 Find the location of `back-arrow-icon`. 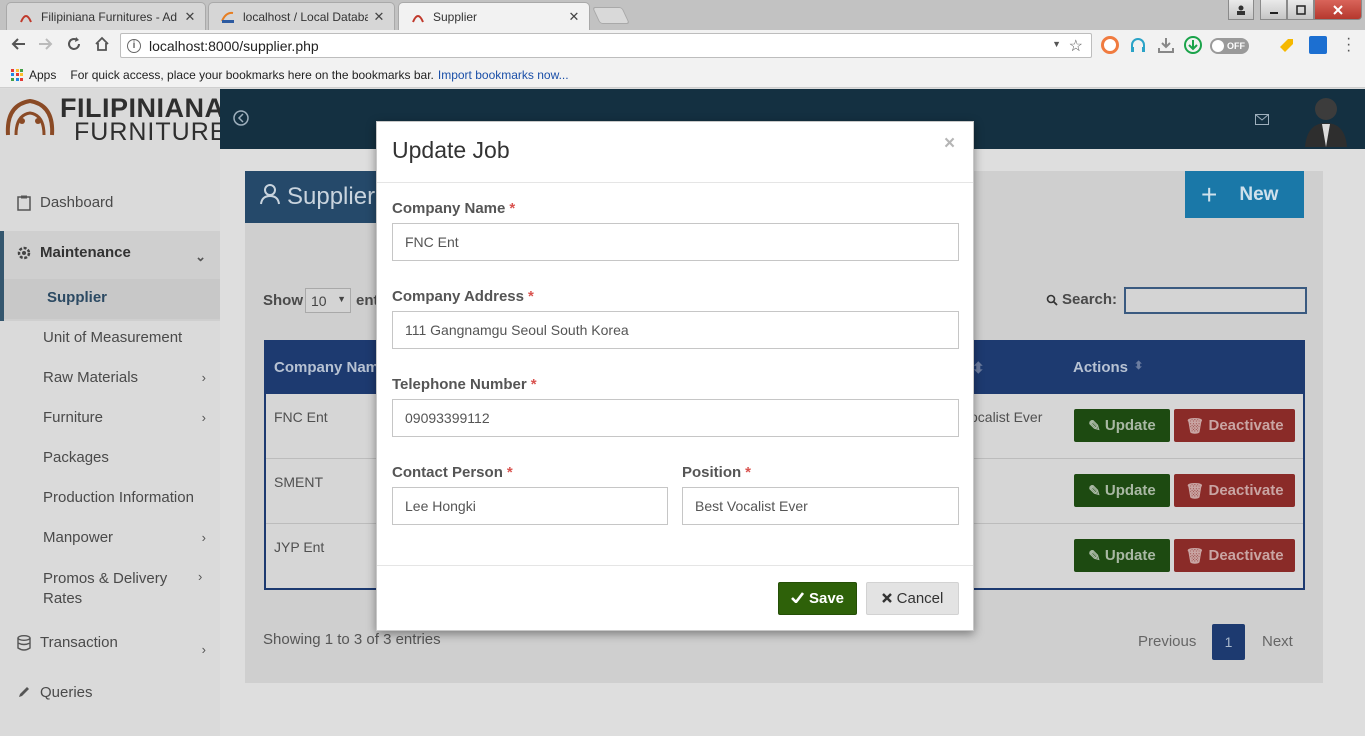

back-arrow-icon is located at coordinates (18, 46).